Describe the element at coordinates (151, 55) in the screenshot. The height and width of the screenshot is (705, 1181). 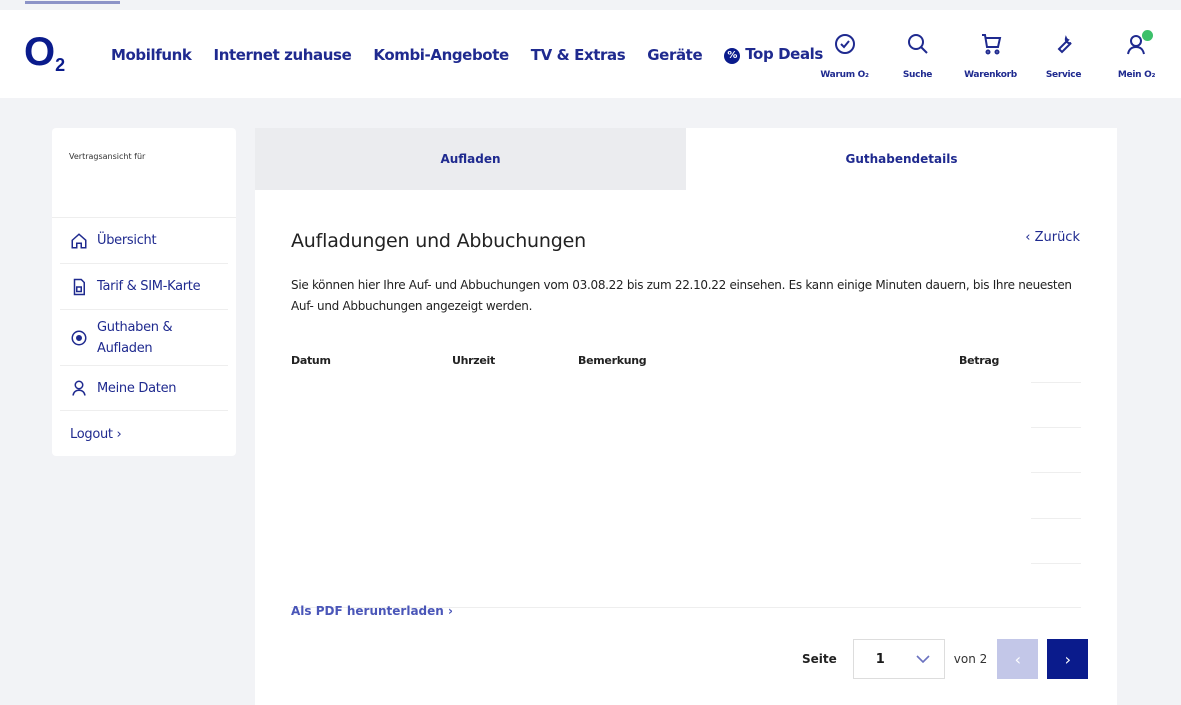
I see `nav-mobilfunk: Mobilfunk` at that location.